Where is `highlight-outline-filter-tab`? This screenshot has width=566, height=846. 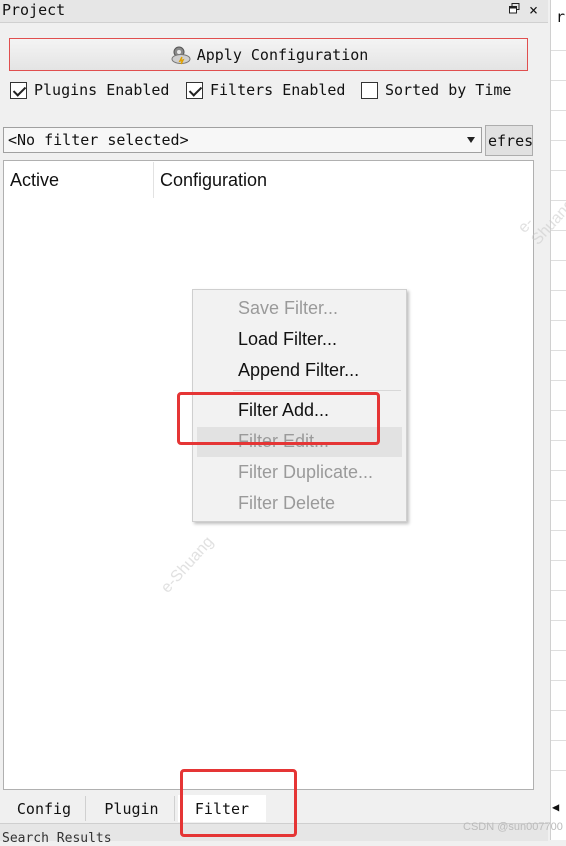
highlight-outline-filter-tab is located at coordinates (238, 803).